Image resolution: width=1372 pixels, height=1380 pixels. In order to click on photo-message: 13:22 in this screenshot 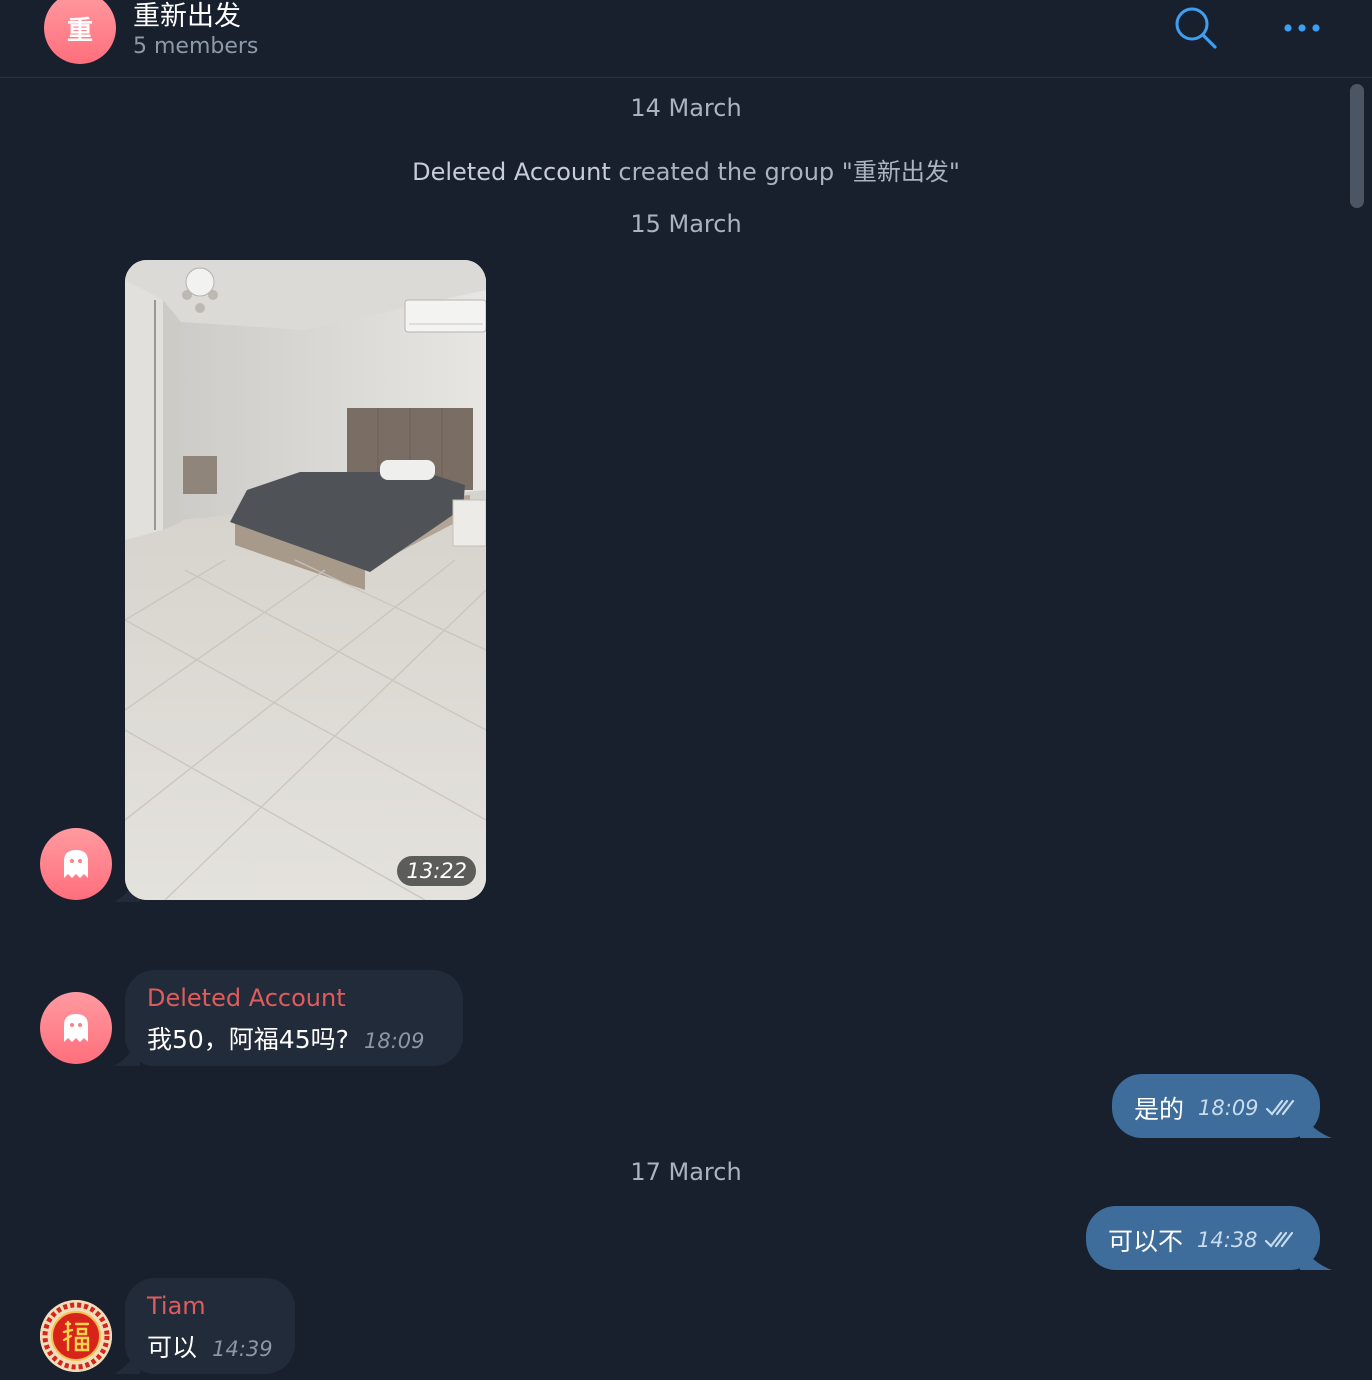, I will do `click(305, 580)`.